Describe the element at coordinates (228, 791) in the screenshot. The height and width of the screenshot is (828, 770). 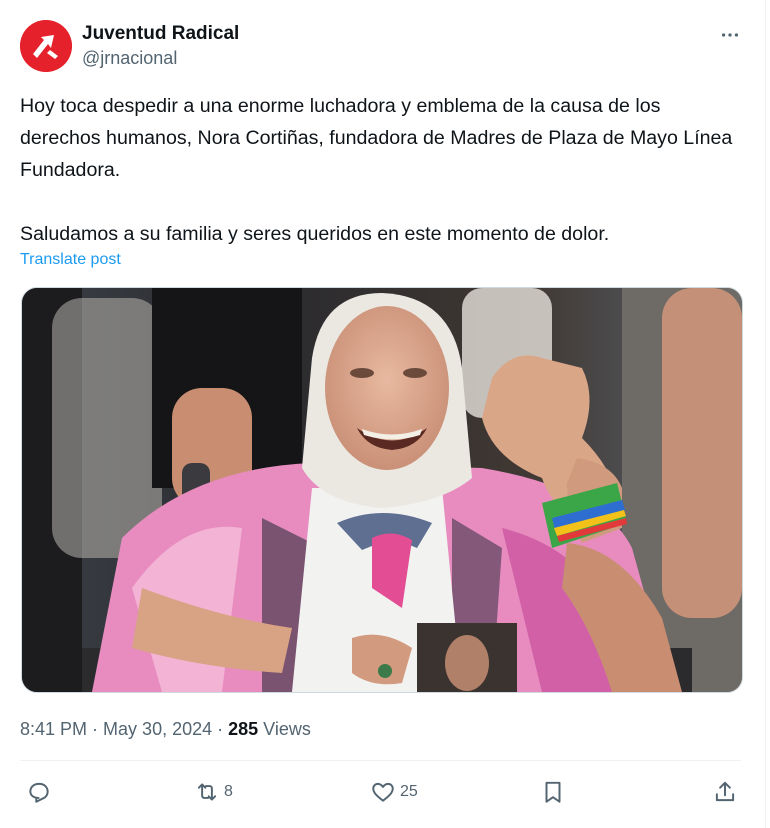
I see `retweet-count: 8` at that location.